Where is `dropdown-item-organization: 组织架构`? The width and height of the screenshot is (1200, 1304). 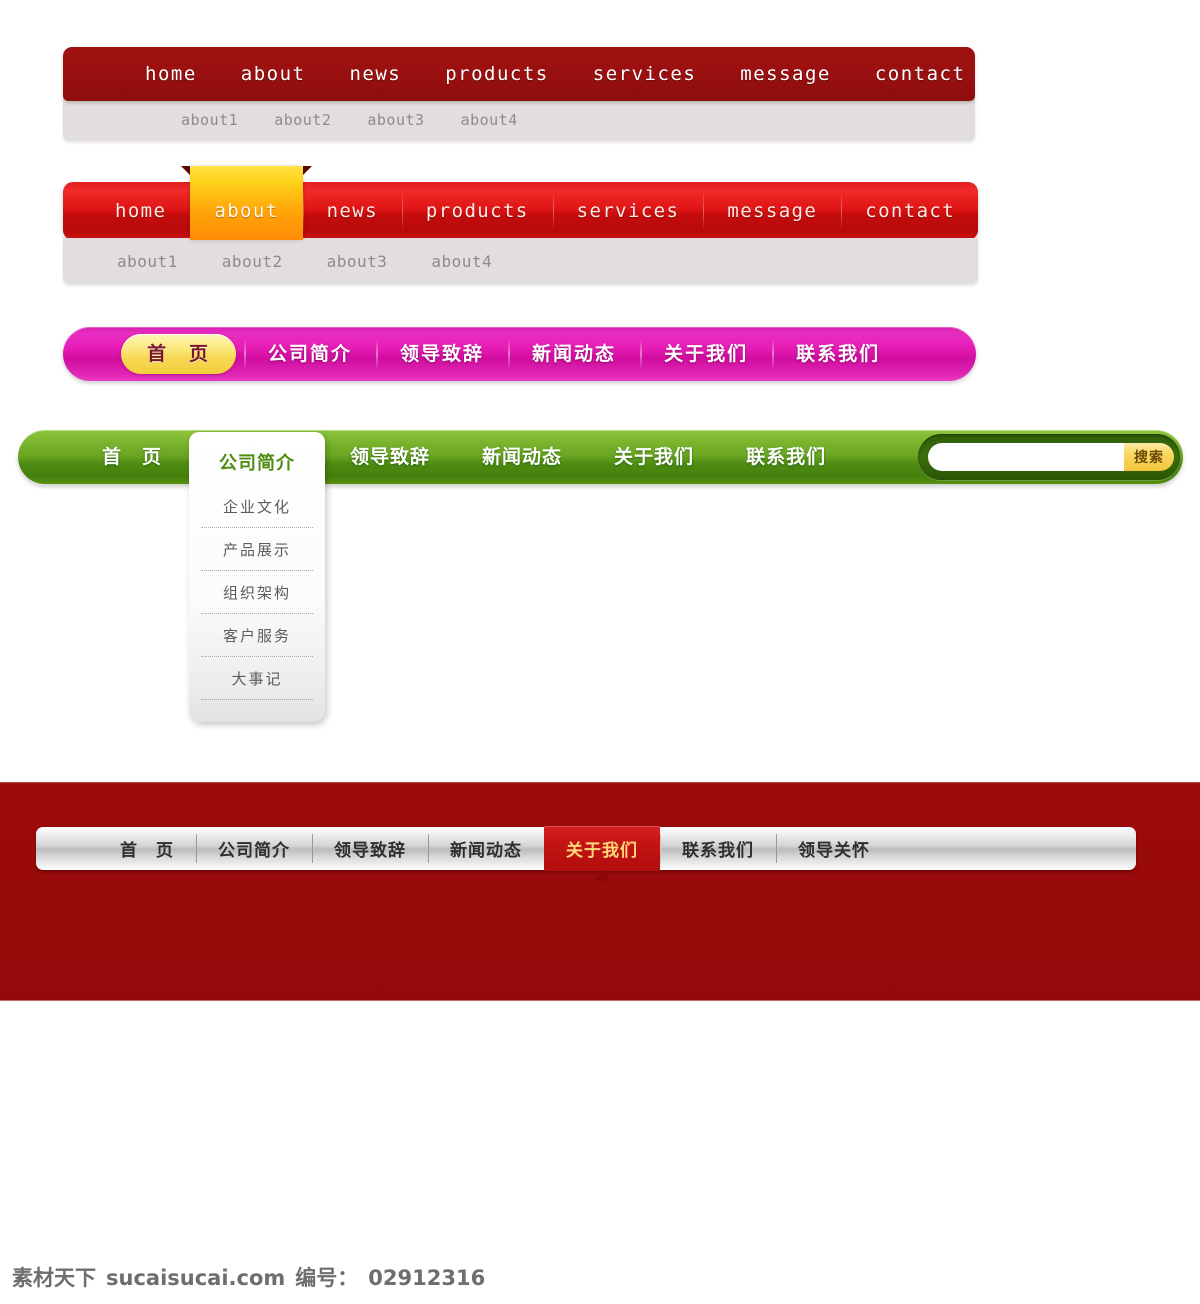 dropdown-item-organization: 组织架构 is located at coordinates (257, 592).